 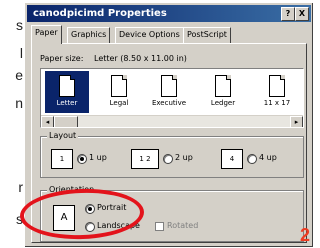 I want to click on paper-item-11x17: 11 x 17, so click(x=277, y=92).